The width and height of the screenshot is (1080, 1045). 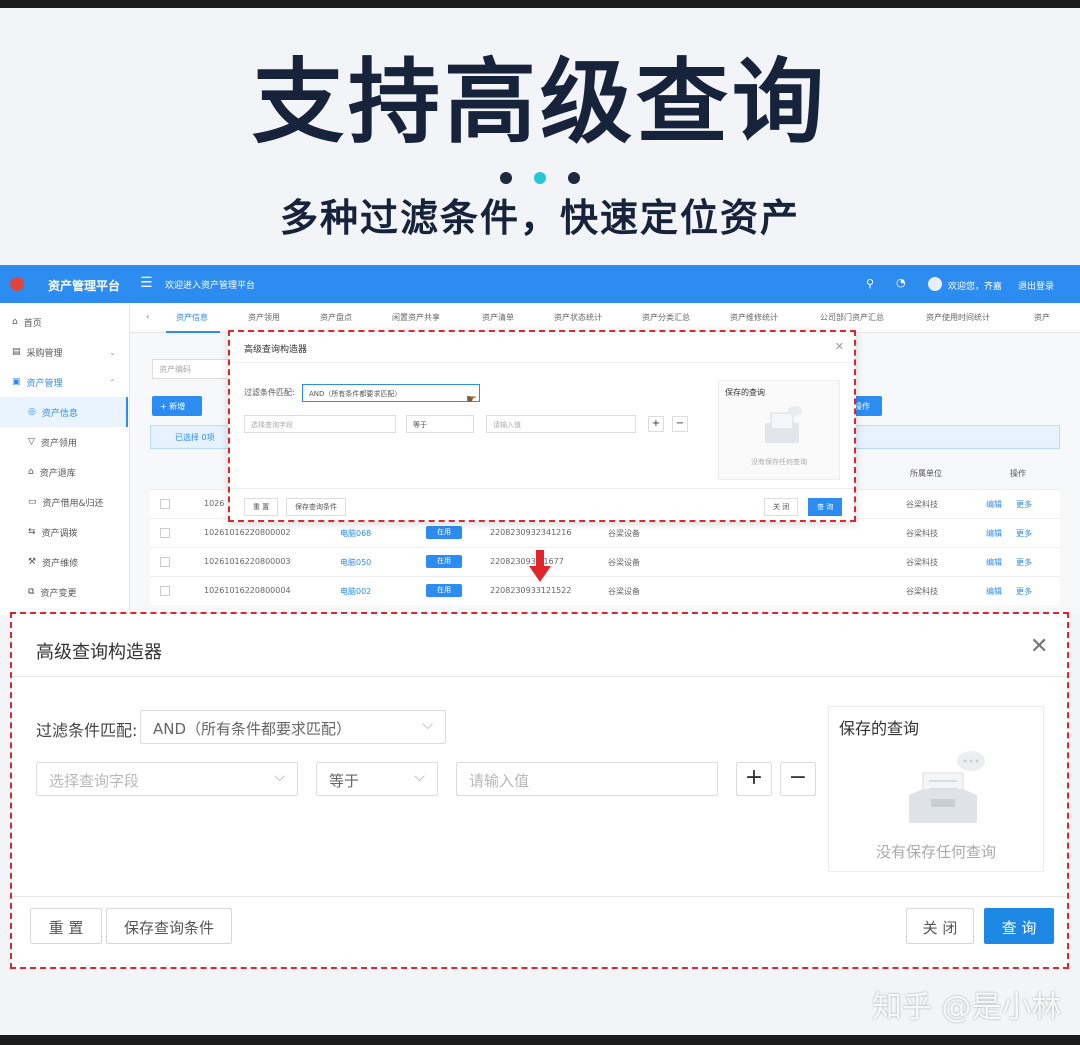 What do you see at coordinates (16, 382) in the screenshot?
I see `box-icon: ▣` at bounding box center [16, 382].